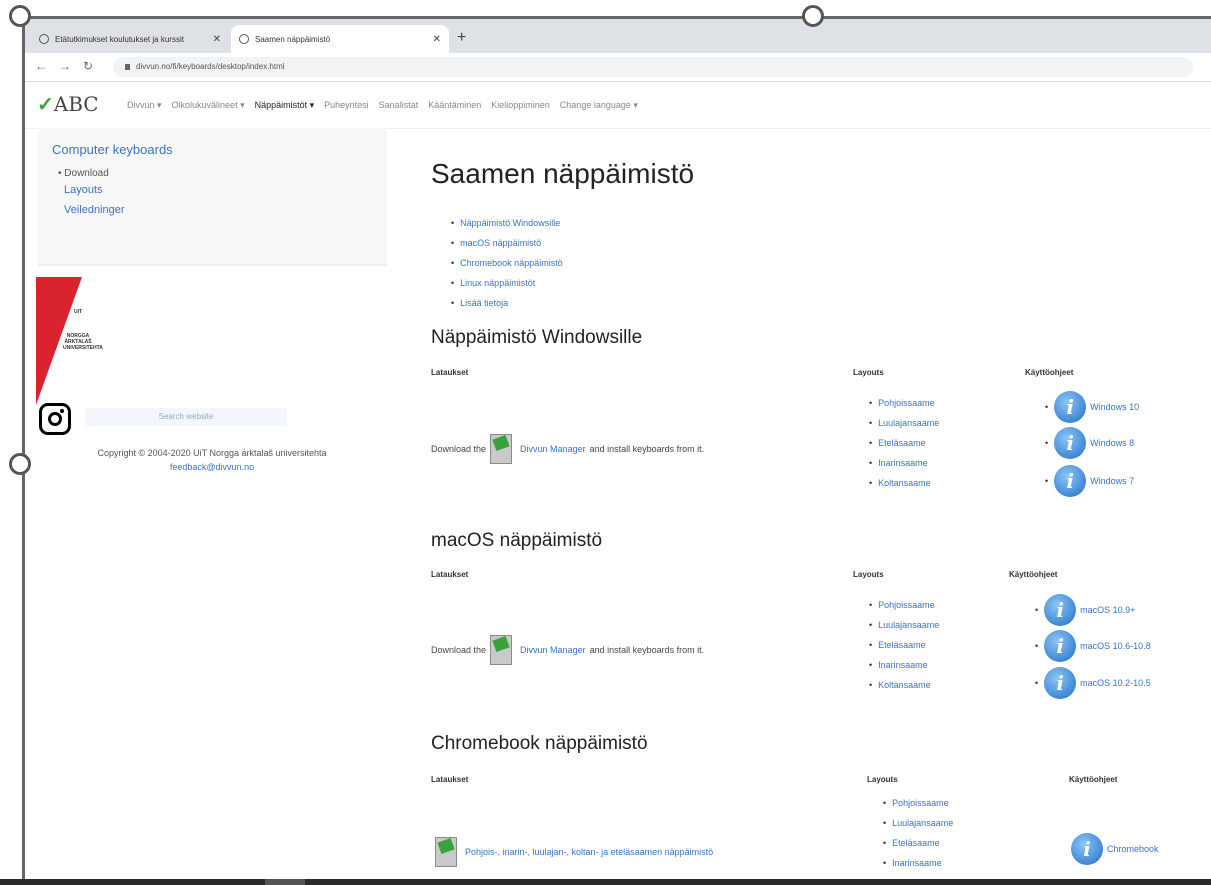  I want to click on uit-logo-text: UiT, so click(78, 312).